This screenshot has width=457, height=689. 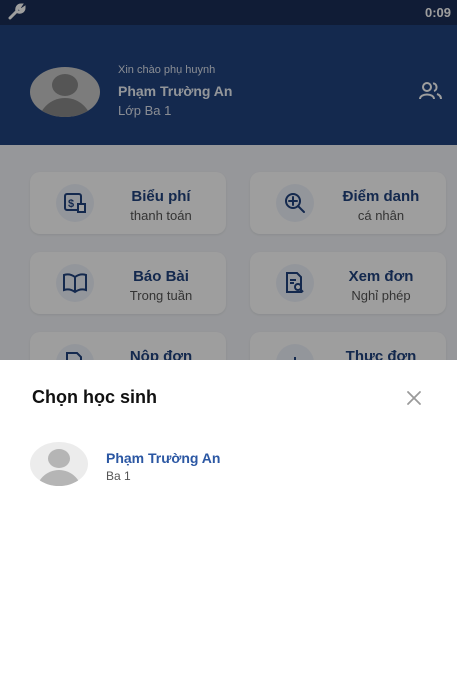 What do you see at coordinates (163, 458) in the screenshot?
I see `student-name: Phạm Trường An` at bounding box center [163, 458].